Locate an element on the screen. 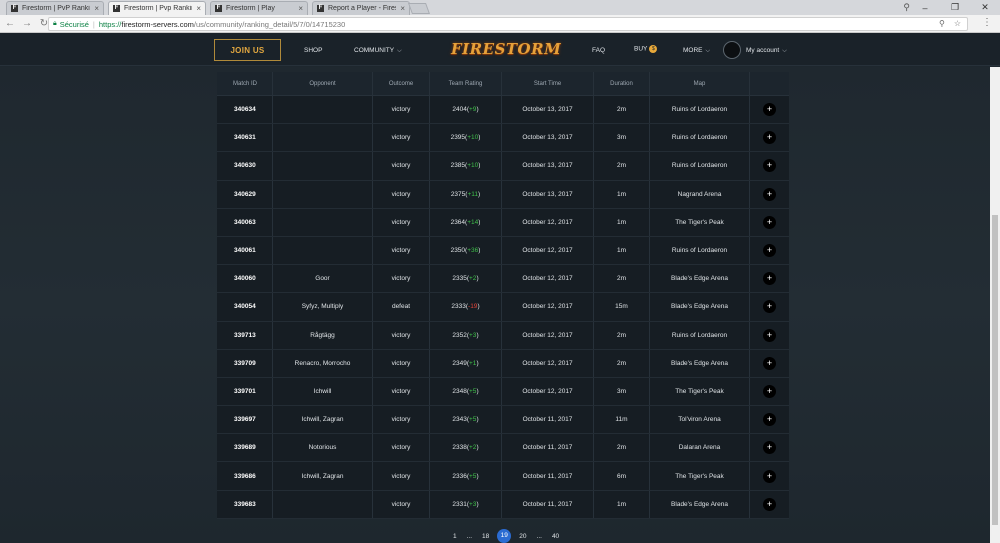 The width and height of the screenshot is (1000, 543). bookmark-star-icon: ☆ is located at coordinates (957, 23).